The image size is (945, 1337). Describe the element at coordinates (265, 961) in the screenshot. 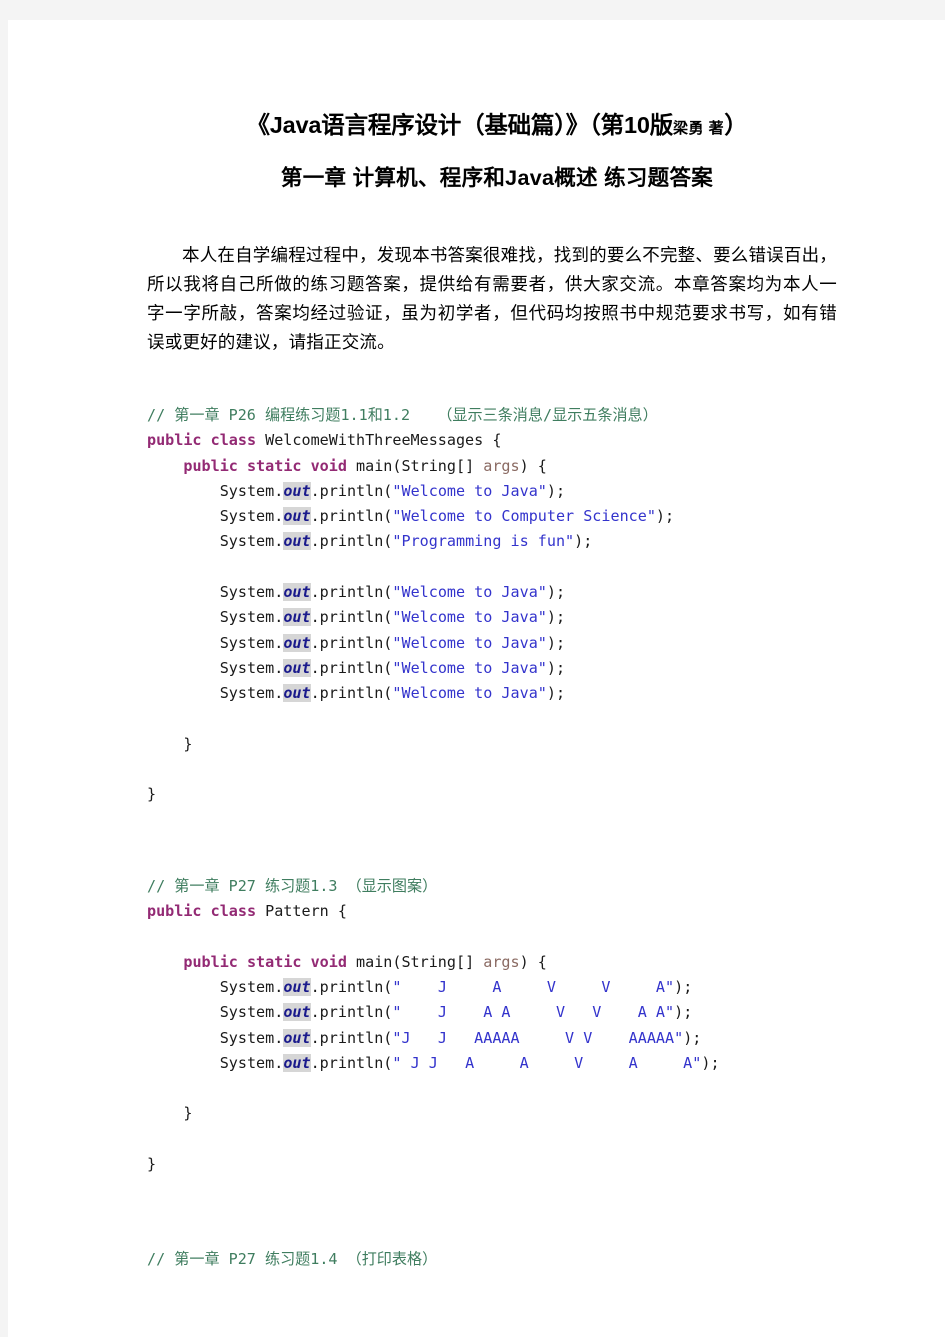

I see `code-token-keyword: public static void` at that location.